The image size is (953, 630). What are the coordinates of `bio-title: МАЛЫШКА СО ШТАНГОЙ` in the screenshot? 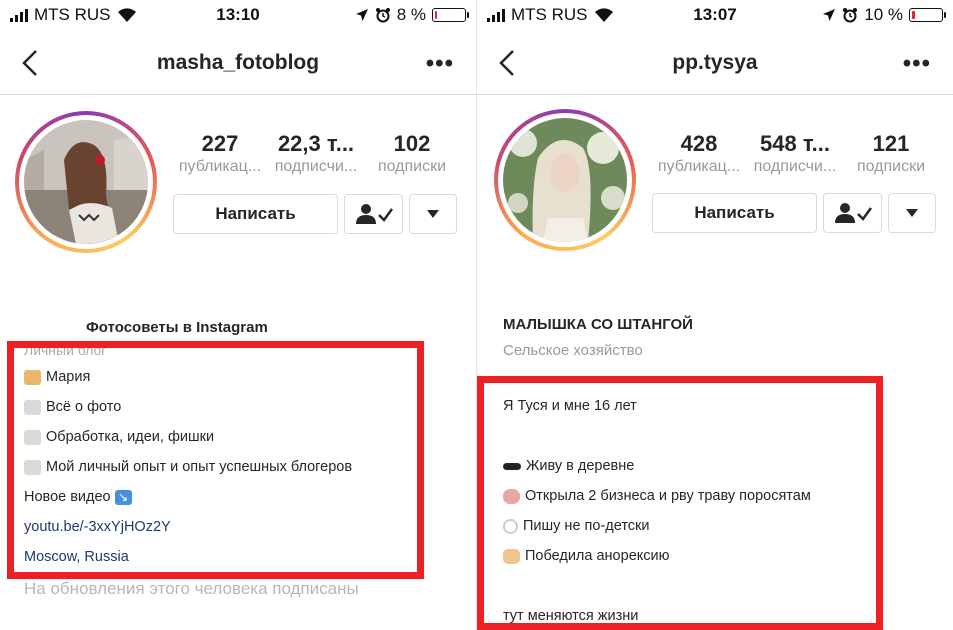 It's located at (598, 324).